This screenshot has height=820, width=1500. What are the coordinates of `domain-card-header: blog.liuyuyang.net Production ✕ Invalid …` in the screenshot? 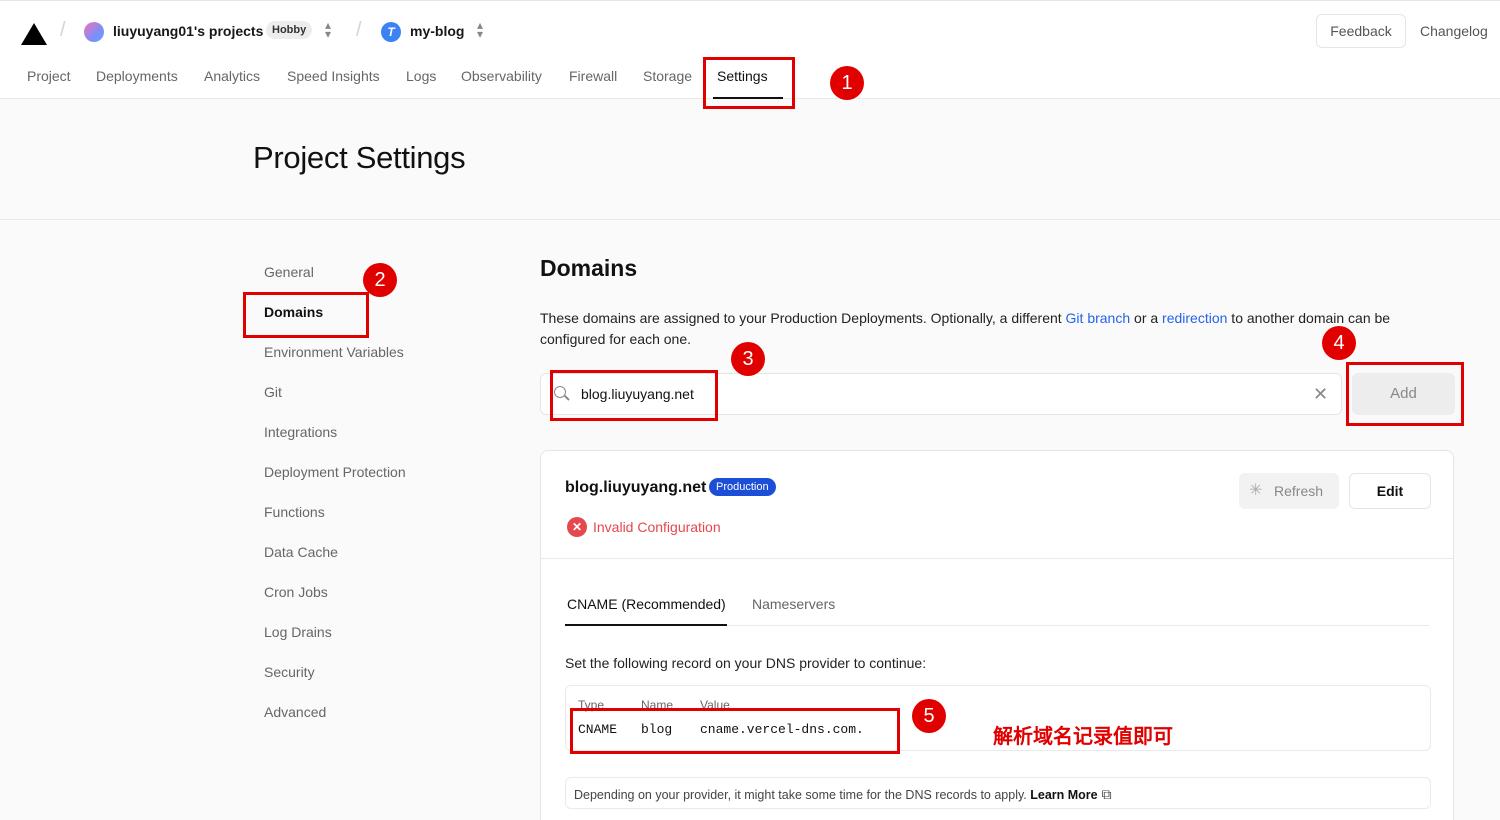 It's located at (997, 505).